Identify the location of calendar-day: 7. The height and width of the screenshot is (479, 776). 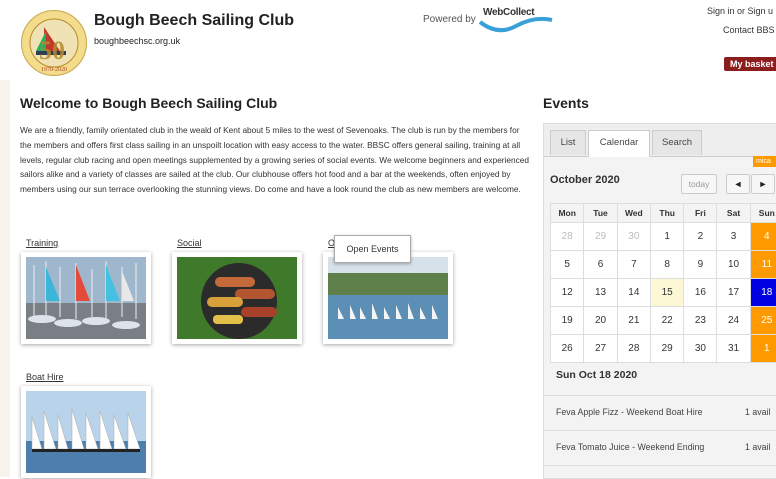
(634, 264).